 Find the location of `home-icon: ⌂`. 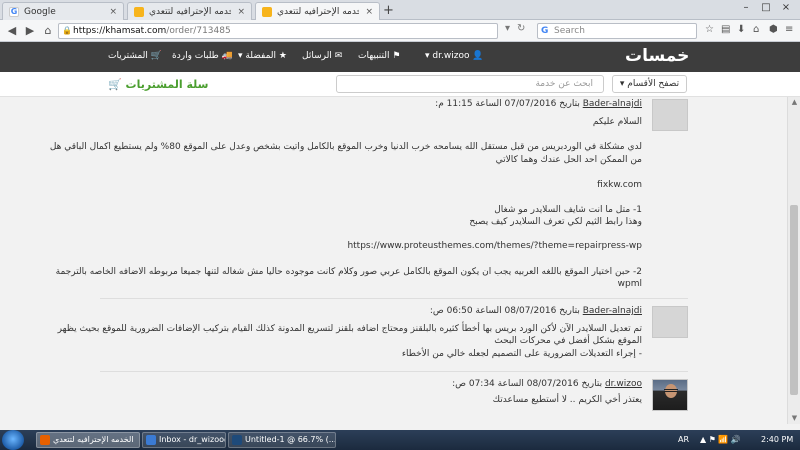

home-icon: ⌂ is located at coordinates (48, 31).